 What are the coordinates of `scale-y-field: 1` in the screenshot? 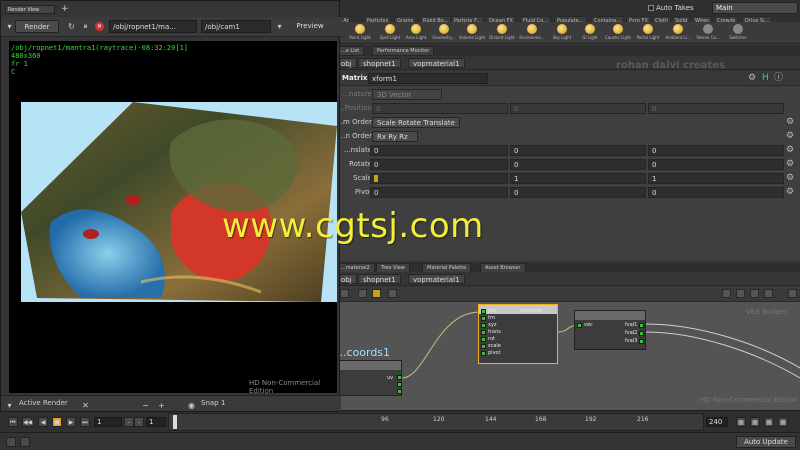 It's located at (578, 178).